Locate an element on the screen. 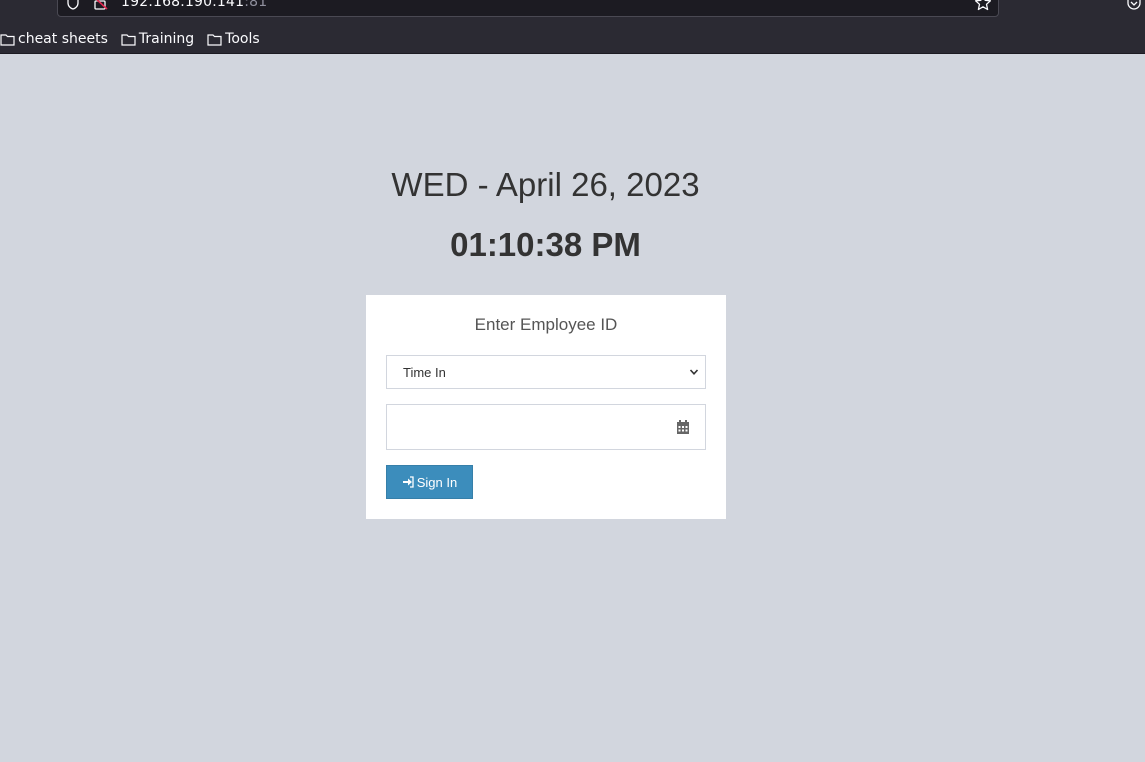 This screenshot has width=1145, height=762. login-box: Enter Employee ID Time In Sign In is located at coordinates (546, 407).